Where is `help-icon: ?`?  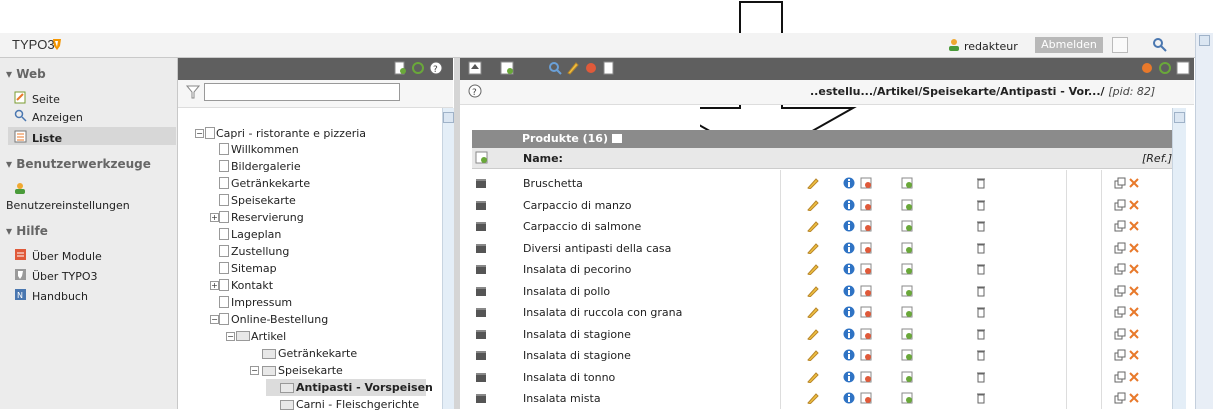
help-icon: ? is located at coordinates (475, 91).